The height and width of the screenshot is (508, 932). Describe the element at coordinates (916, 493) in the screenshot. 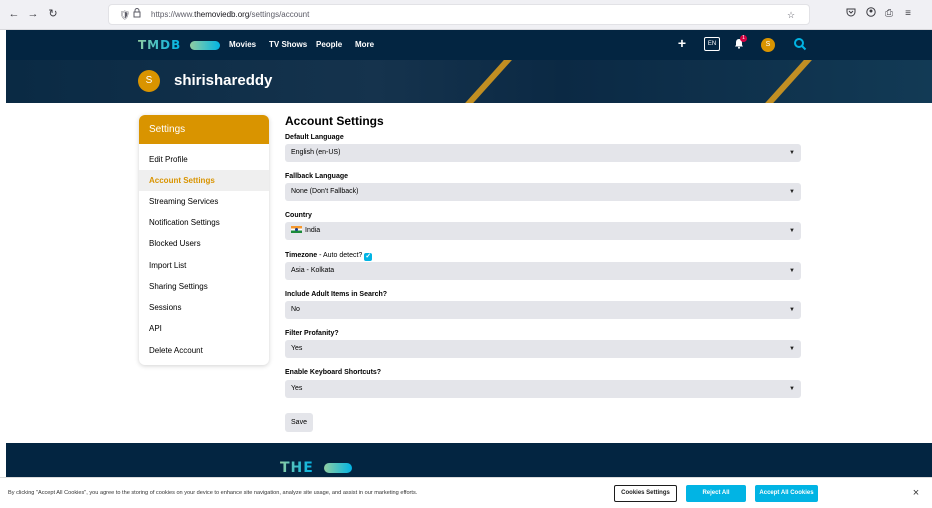

I see `close-icon: ×` at that location.